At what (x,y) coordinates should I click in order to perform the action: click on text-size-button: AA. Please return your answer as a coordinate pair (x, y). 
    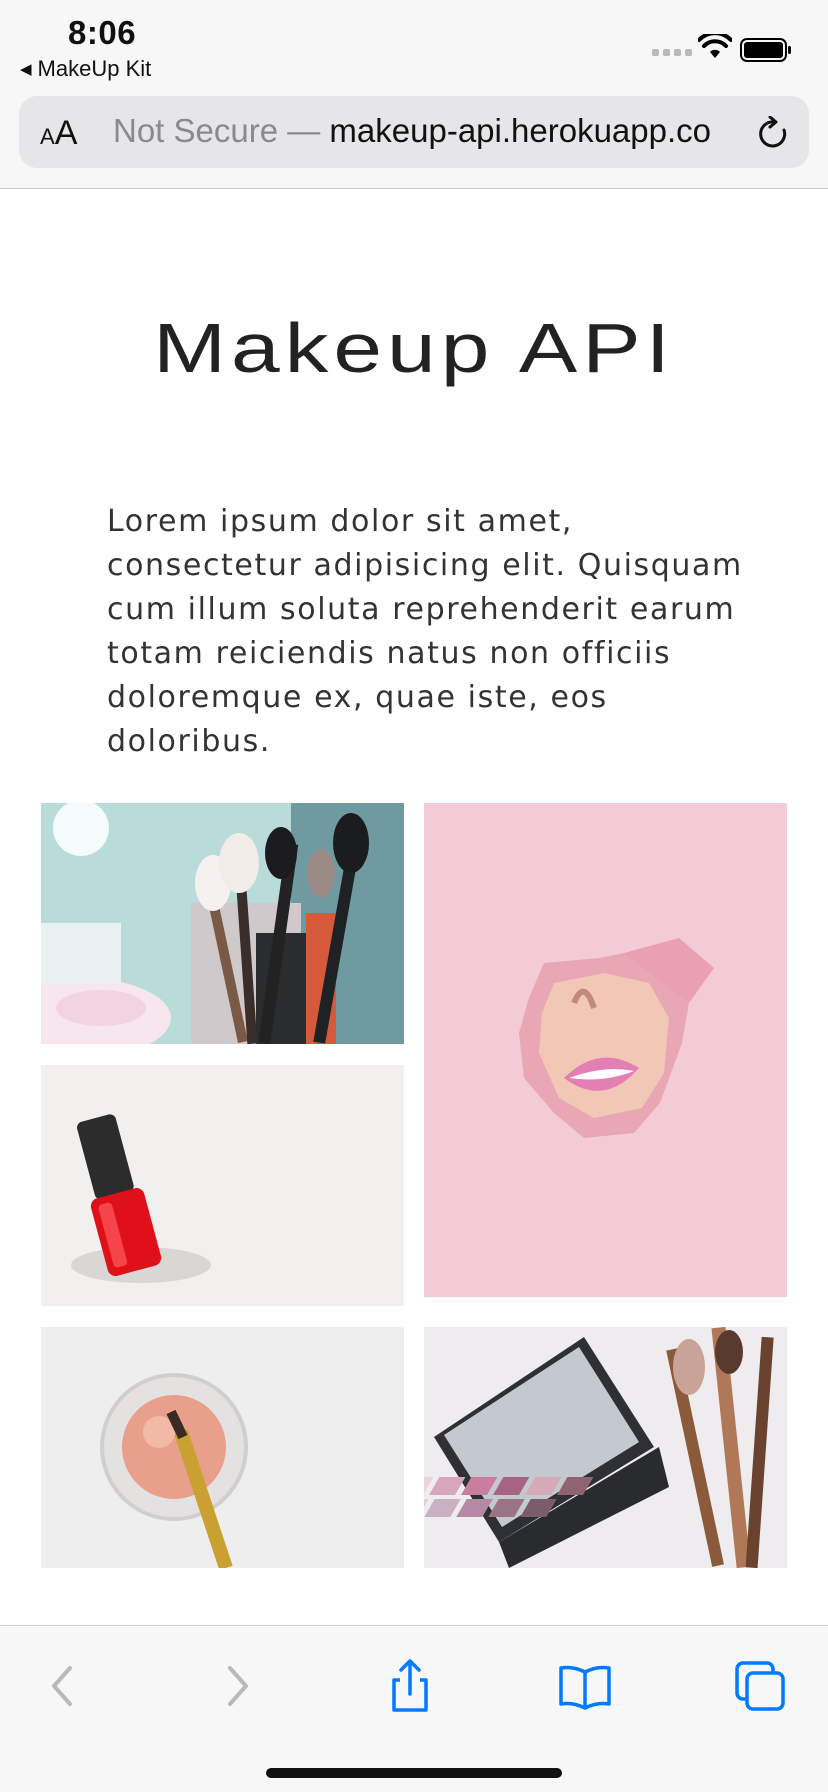
    Looking at the image, I should click on (58, 133).